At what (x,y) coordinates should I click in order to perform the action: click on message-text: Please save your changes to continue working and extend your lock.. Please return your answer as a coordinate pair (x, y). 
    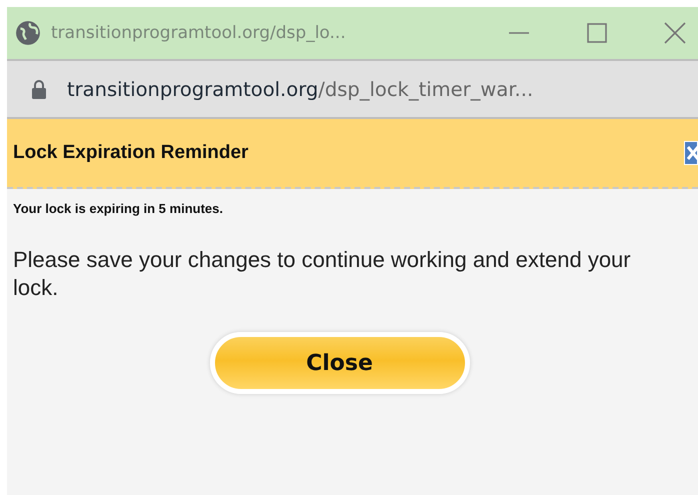
    Looking at the image, I should click on (322, 274).